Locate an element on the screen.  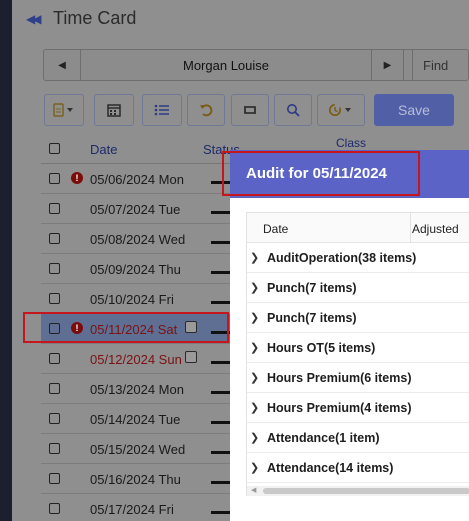
audit-group-label: AuditOperation(38 items) is located at coordinates (342, 258).